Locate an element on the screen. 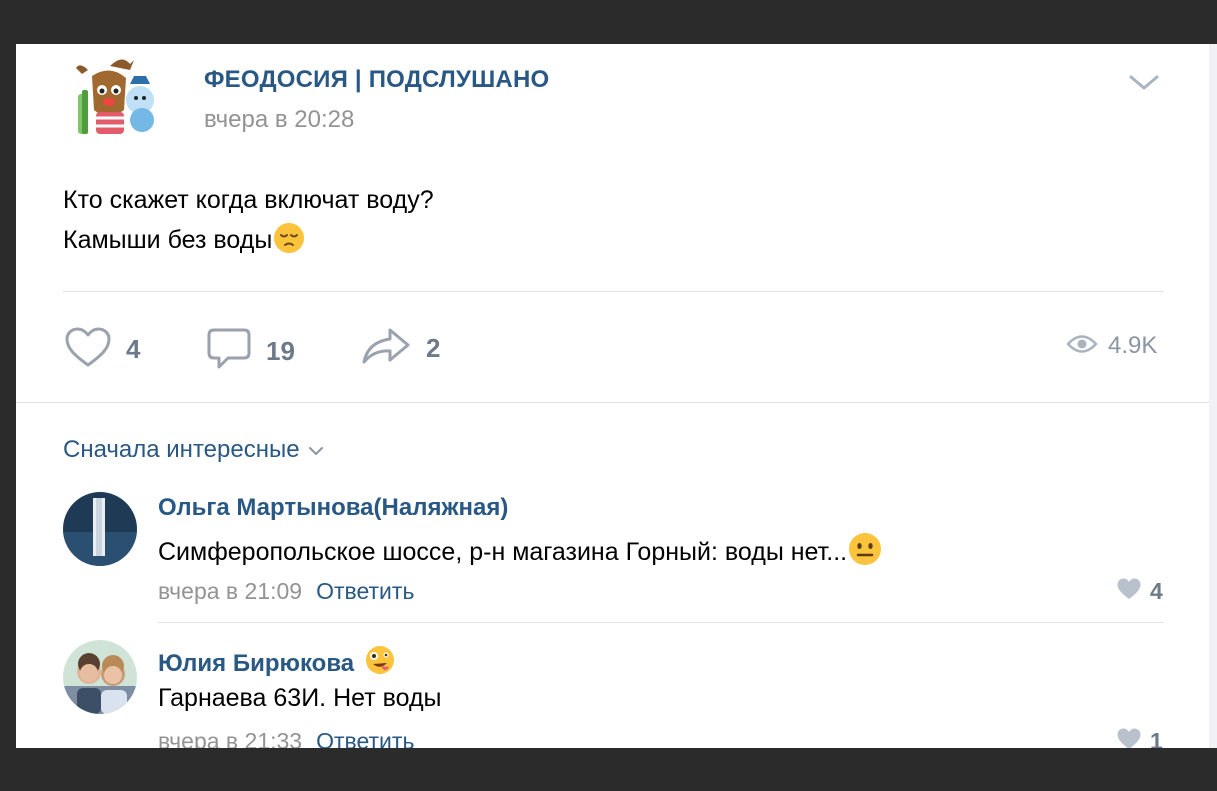 Image resolution: width=1217 pixels, height=791 pixels. comment-like-count: 4 is located at coordinates (1156, 591).